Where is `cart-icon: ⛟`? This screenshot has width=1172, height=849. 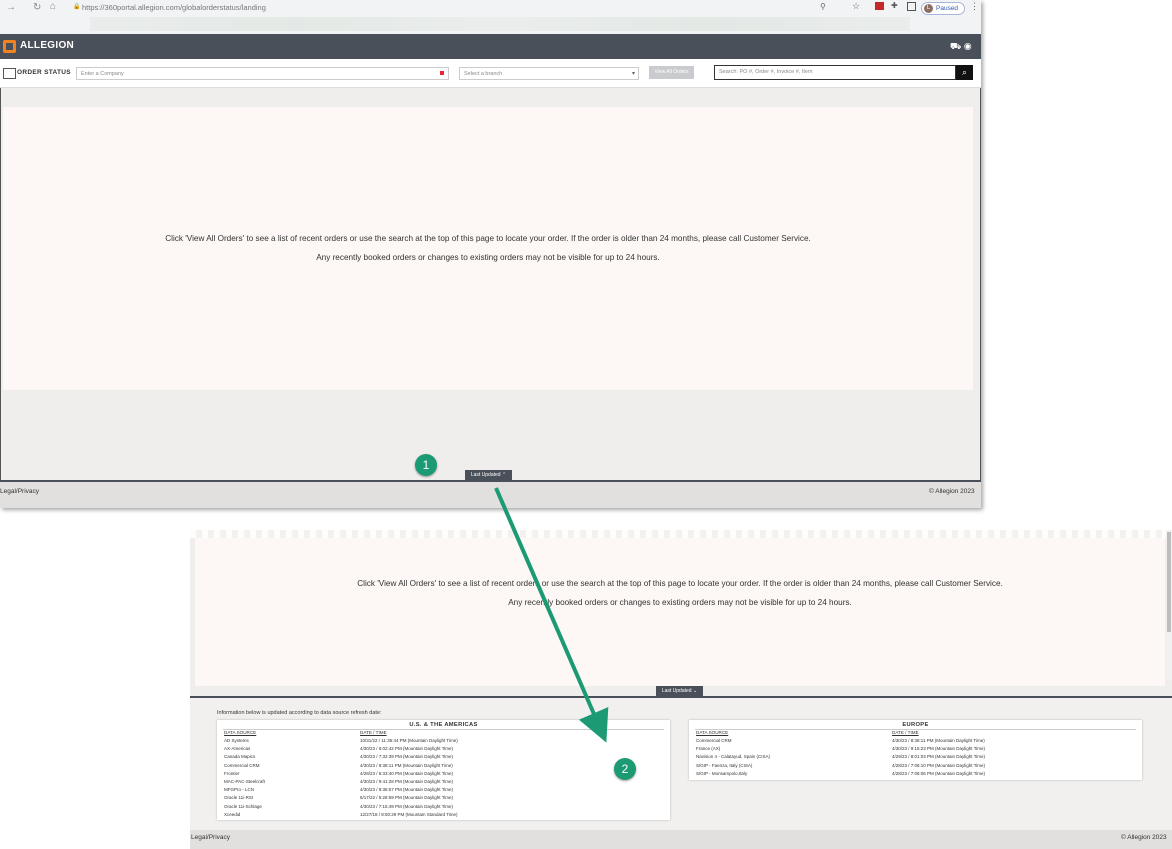
cart-icon: ⛟ is located at coordinates (955, 46).